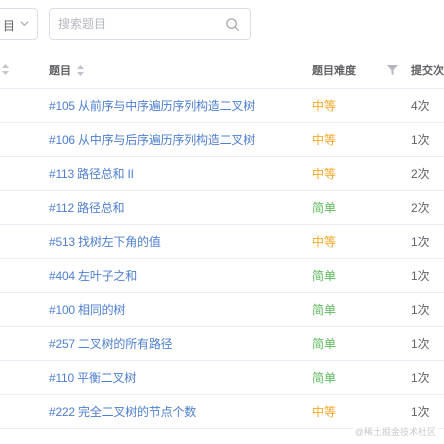 The image size is (444, 444). What do you see at coordinates (24, 24) in the screenshot?
I see `chevron-down-icon` at bounding box center [24, 24].